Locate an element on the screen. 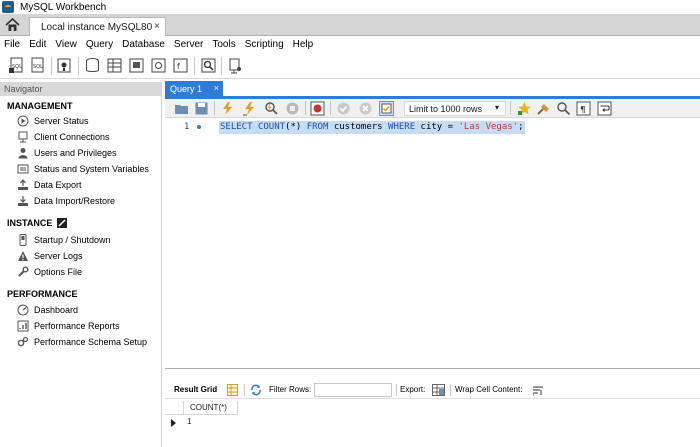  menu-query: Query is located at coordinates (99, 44).